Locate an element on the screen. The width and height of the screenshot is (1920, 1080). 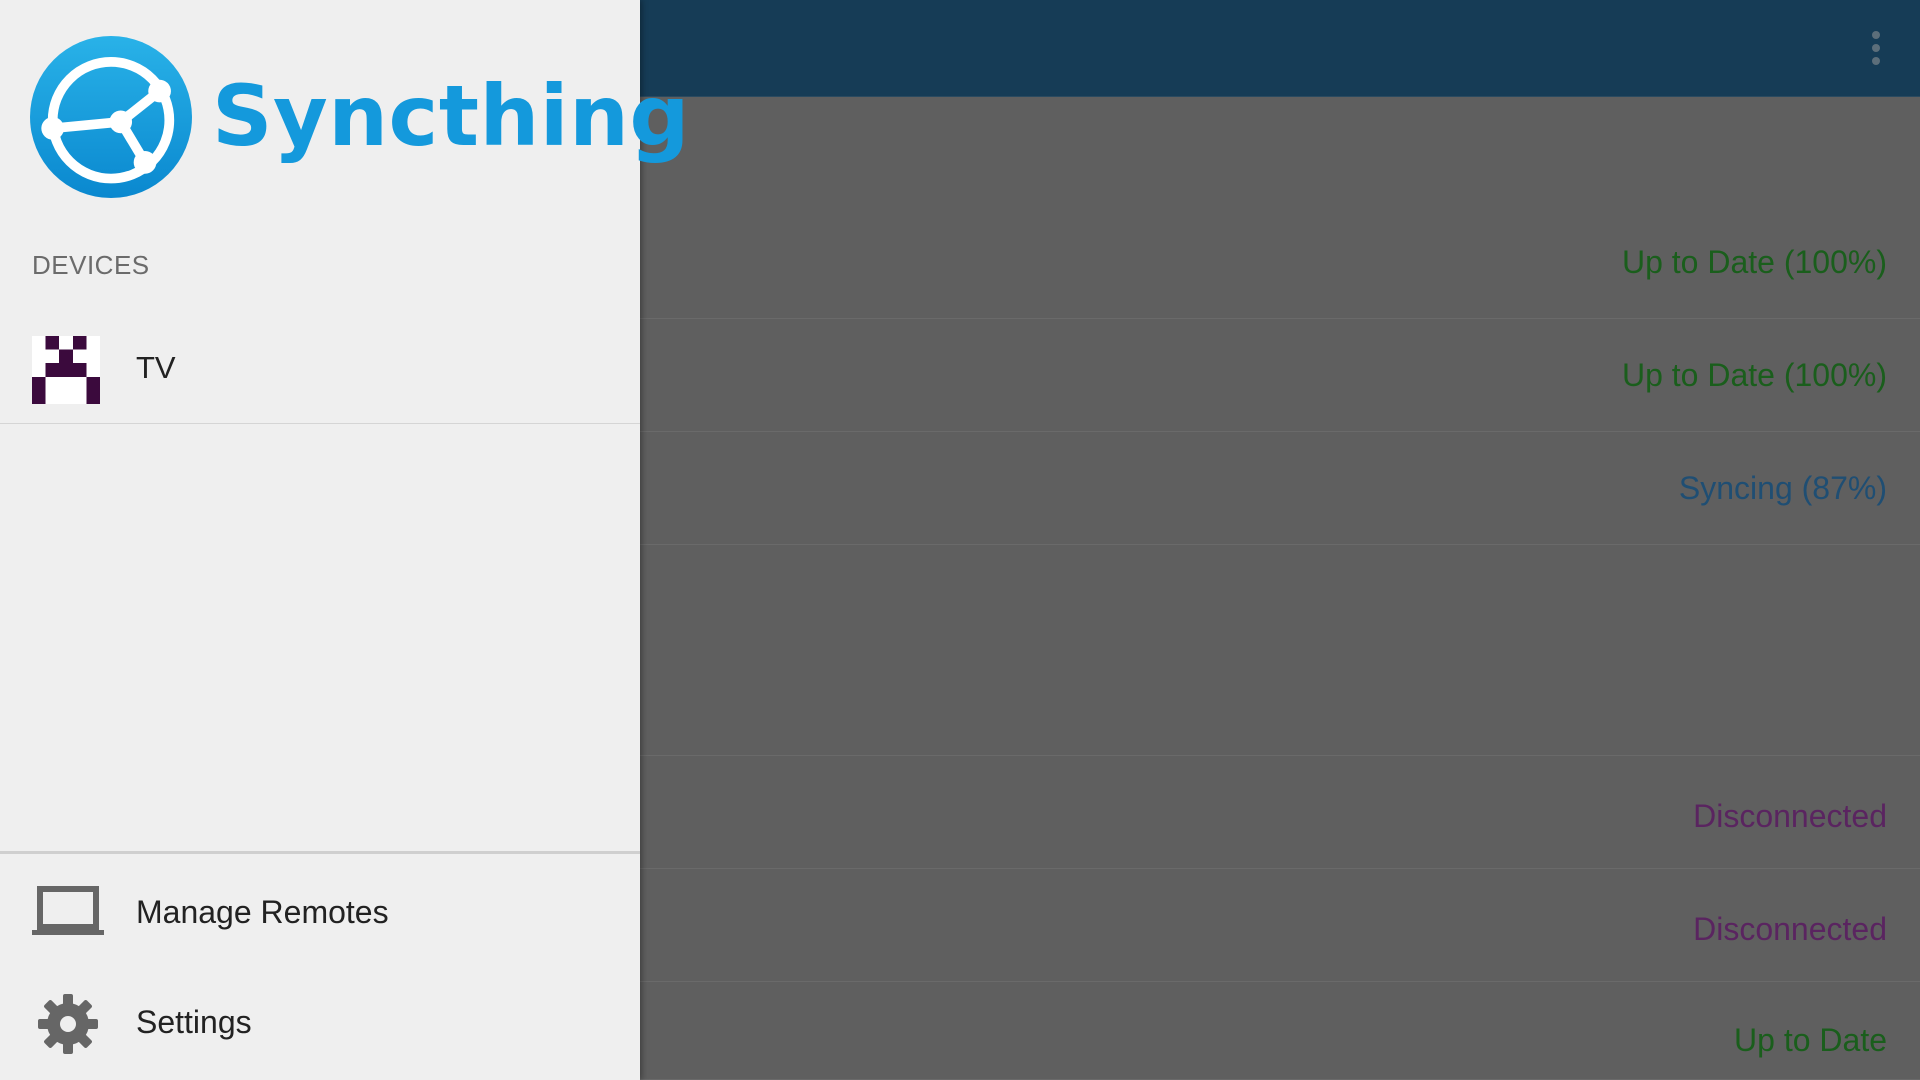
app-brand-title: Syncthing is located at coordinates (451, 116).